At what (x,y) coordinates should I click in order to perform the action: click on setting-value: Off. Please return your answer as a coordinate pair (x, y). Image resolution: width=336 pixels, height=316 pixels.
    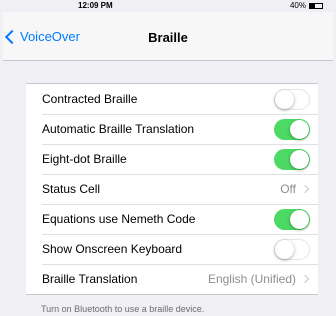
    Looking at the image, I should click on (288, 189).